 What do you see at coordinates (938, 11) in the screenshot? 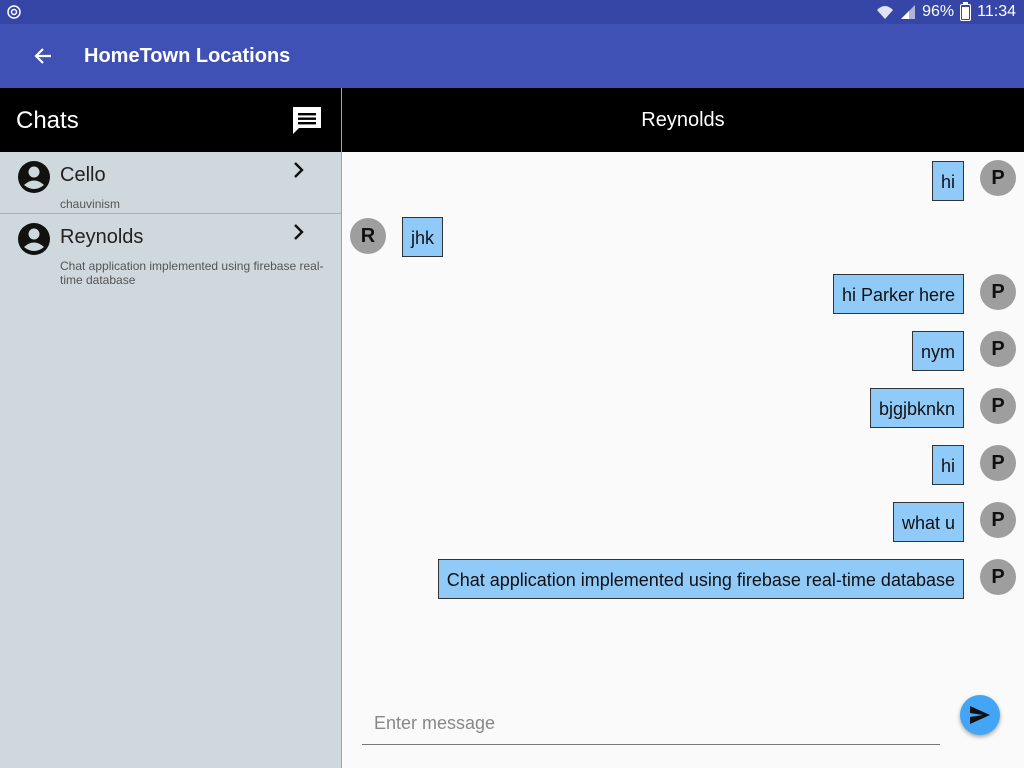
I see `battery-percent: 96%` at bounding box center [938, 11].